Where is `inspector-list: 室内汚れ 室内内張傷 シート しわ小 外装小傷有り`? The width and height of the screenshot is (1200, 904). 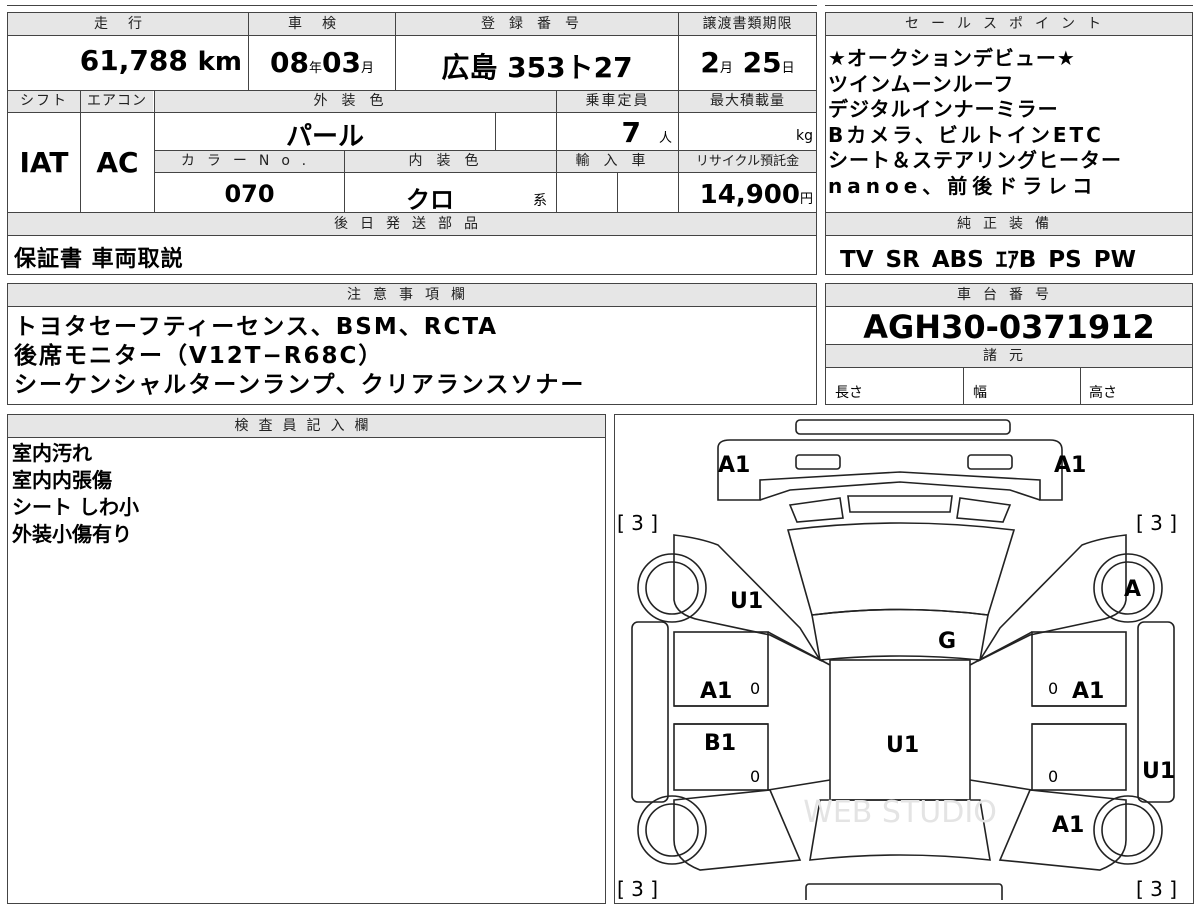 inspector-list: 室内汚れ 室内内張傷 シート しわ小 外装小傷有り is located at coordinates (75, 494).